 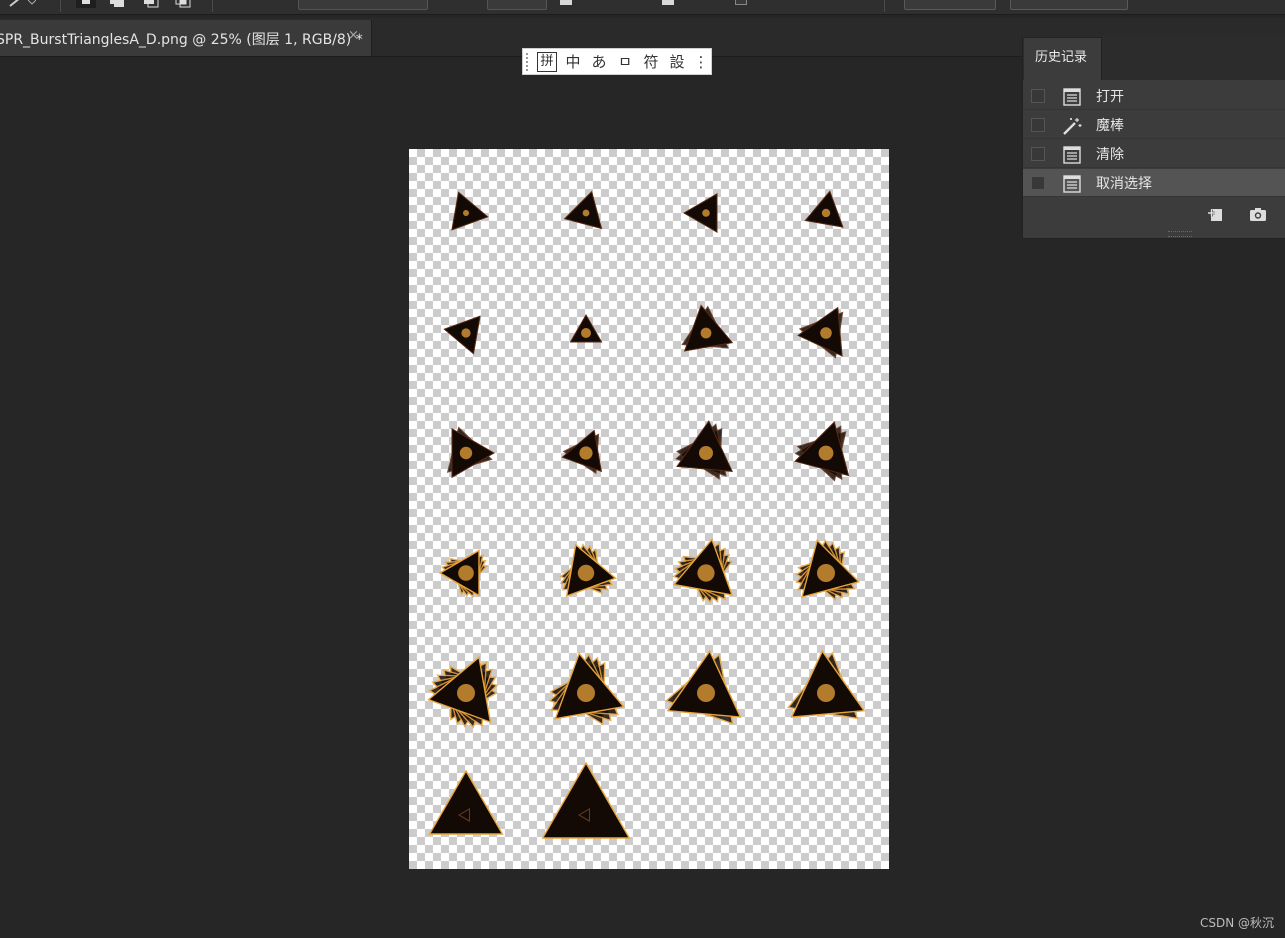 What do you see at coordinates (668, 2) in the screenshot?
I see `contiguous-checkbox` at bounding box center [668, 2].